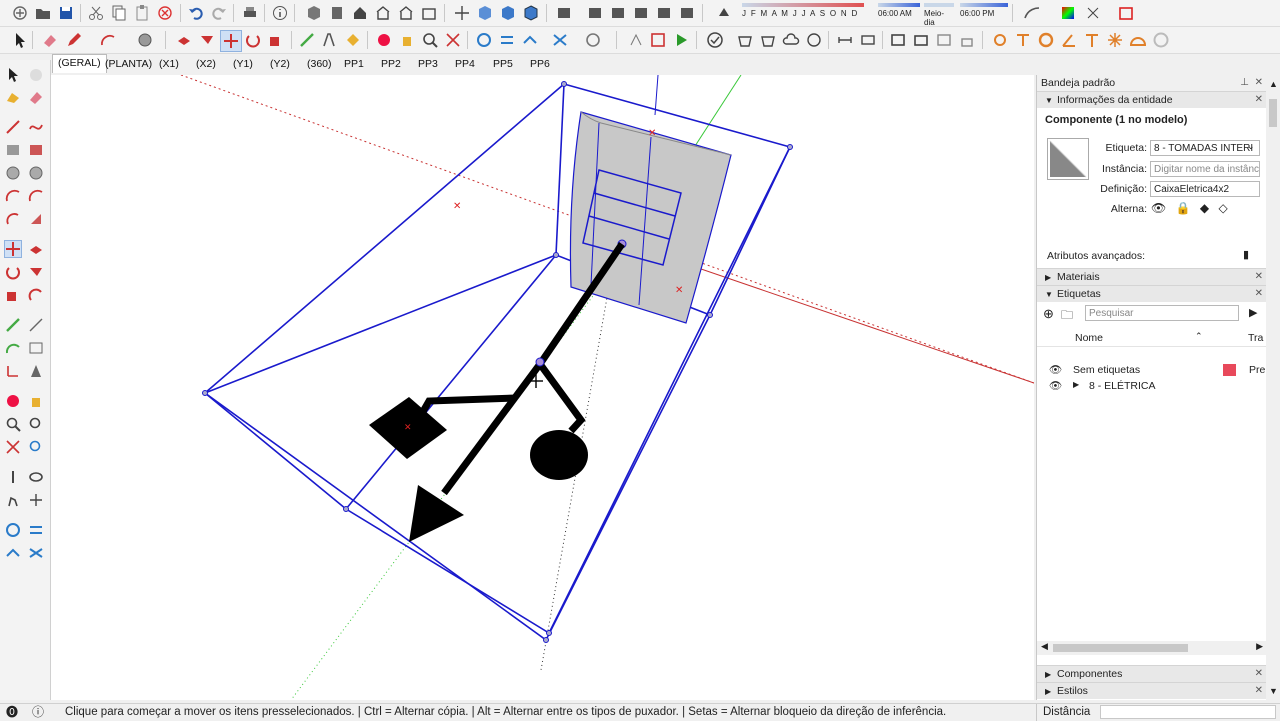 Image resolution: width=1280 pixels, height=721 pixels. What do you see at coordinates (595, 13) in the screenshot?
I see `component-icon` at bounding box center [595, 13].